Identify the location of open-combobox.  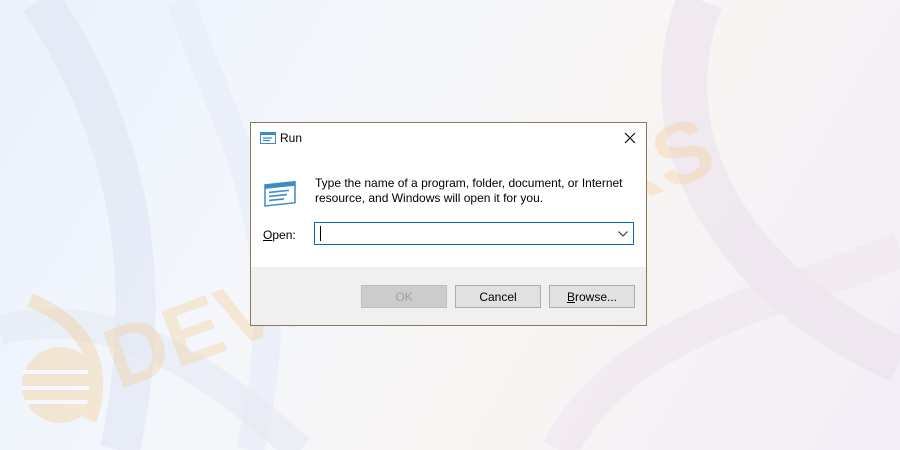
(474, 233).